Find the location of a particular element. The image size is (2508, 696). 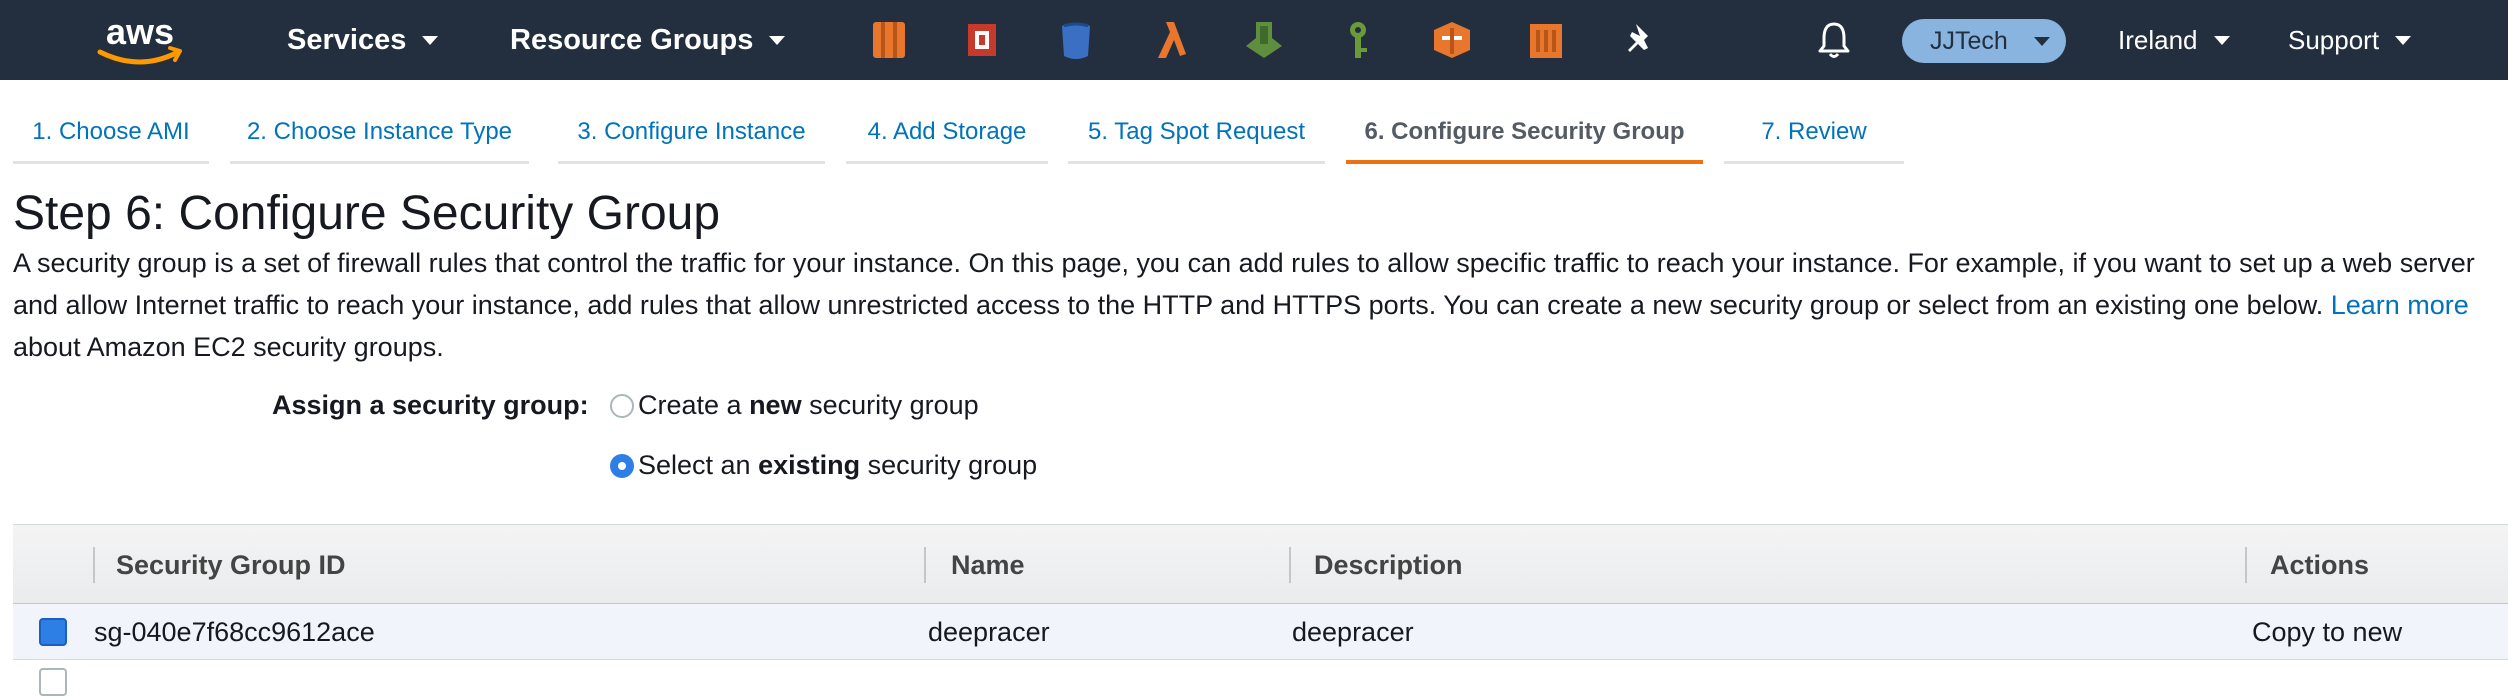

page-title: Step 6: Configure Security Group is located at coordinates (367, 213).